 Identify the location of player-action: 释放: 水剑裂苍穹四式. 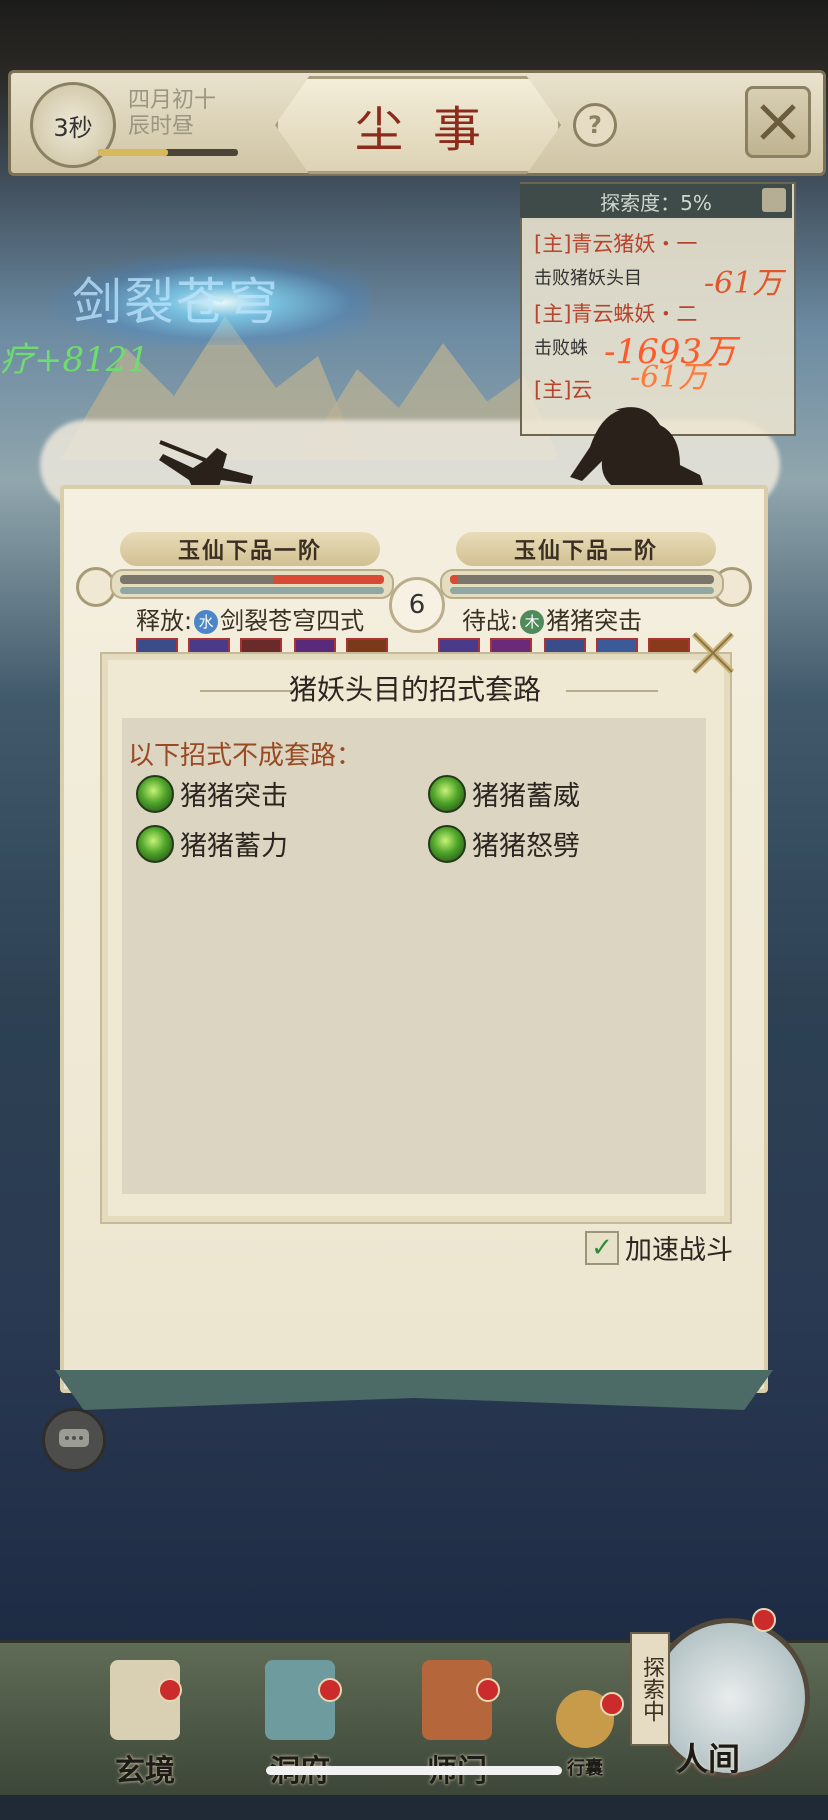
(250, 618).